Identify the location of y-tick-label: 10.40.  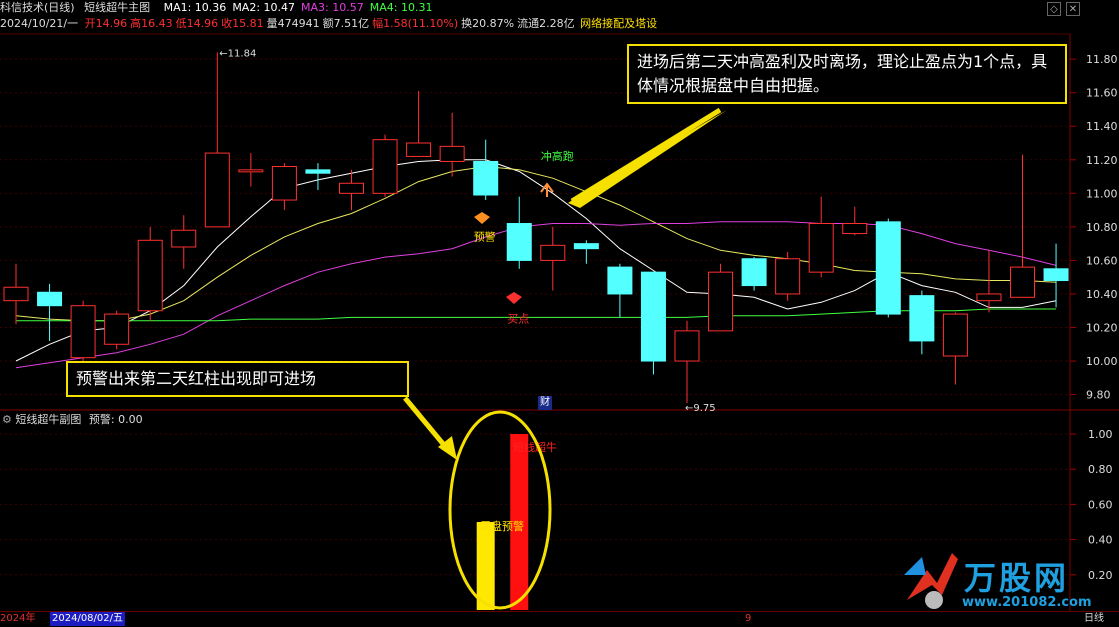
(1102, 294).